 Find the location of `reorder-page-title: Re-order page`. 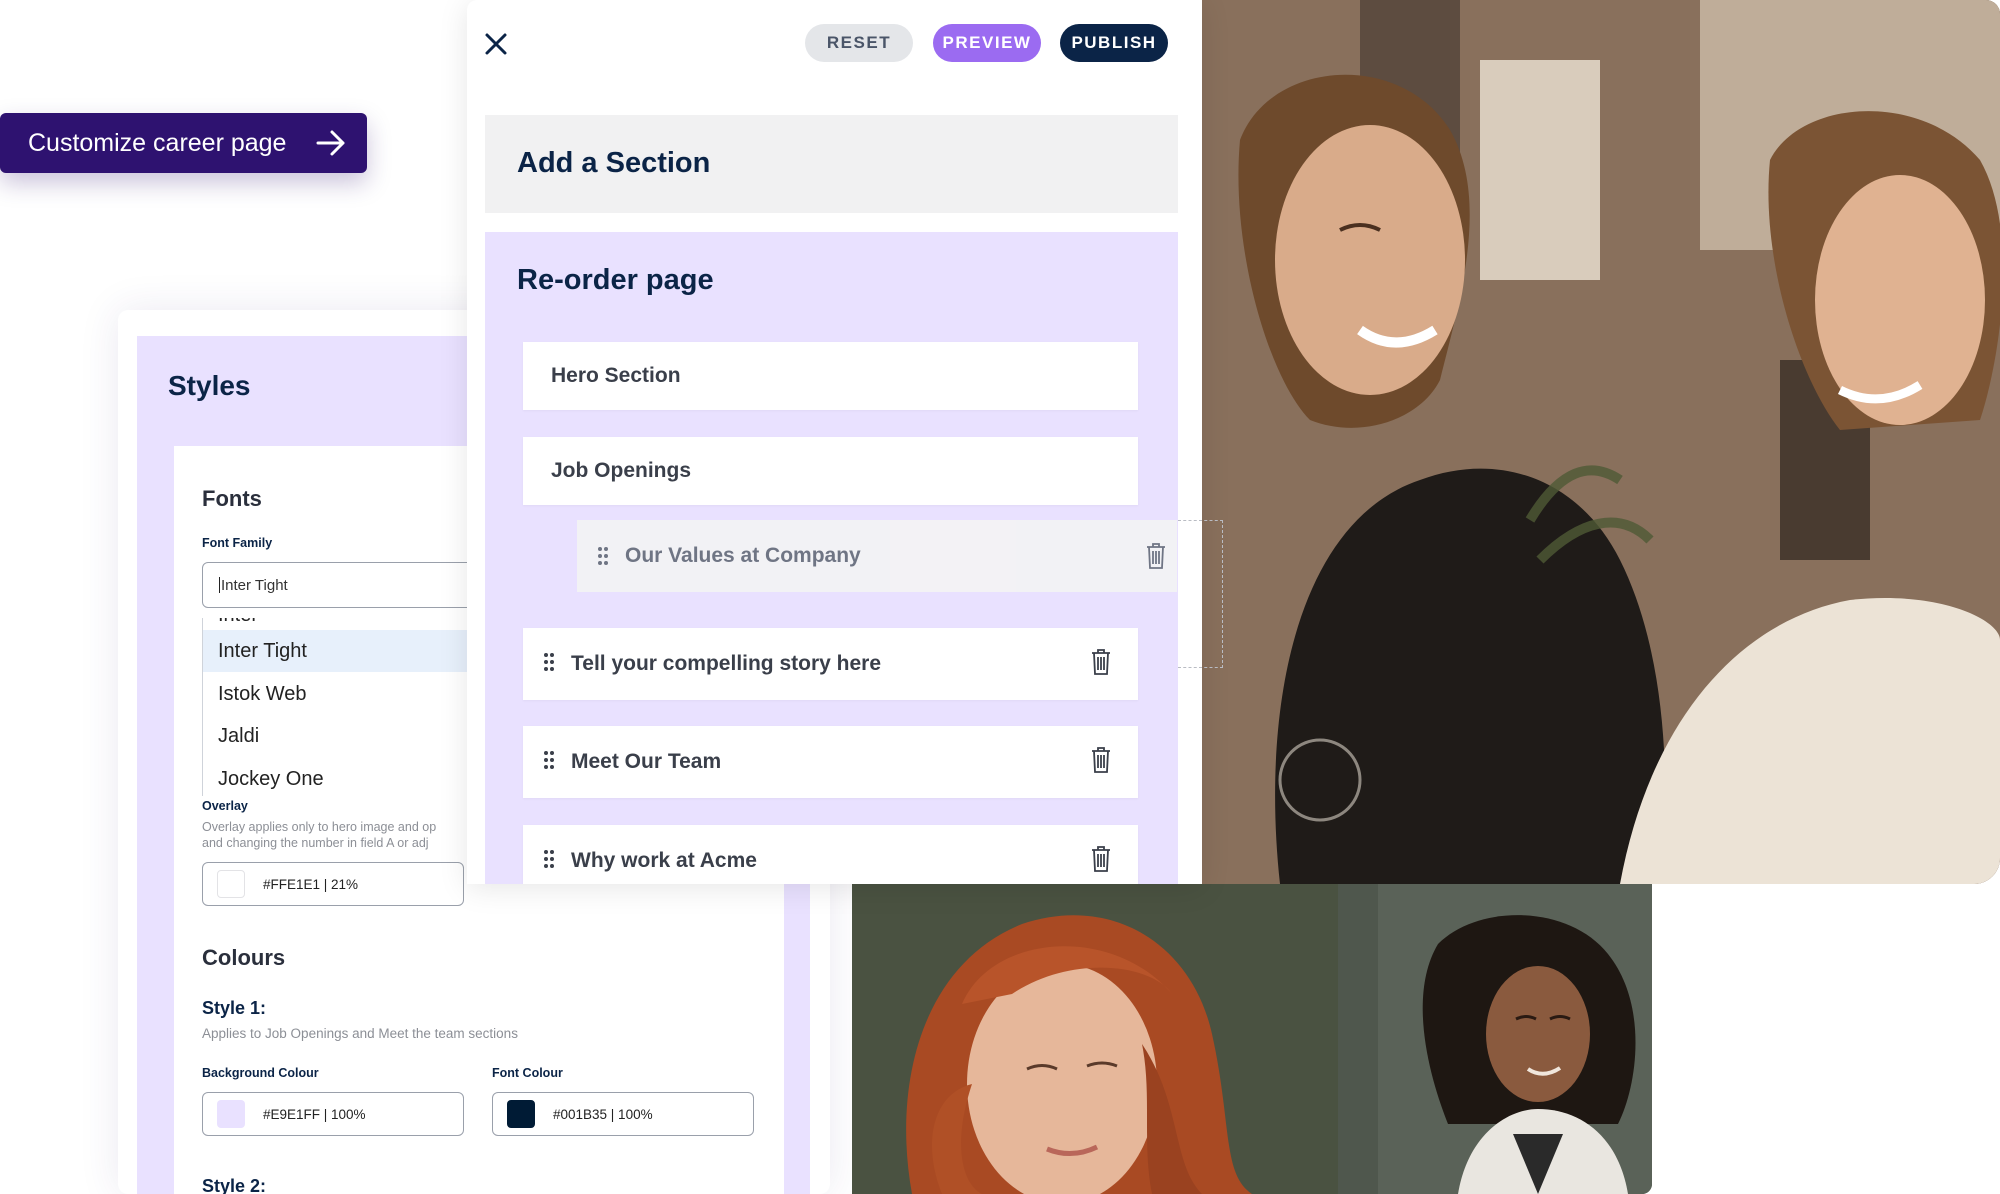

reorder-page-title: Re-order page is located at coordinates (615, 280).